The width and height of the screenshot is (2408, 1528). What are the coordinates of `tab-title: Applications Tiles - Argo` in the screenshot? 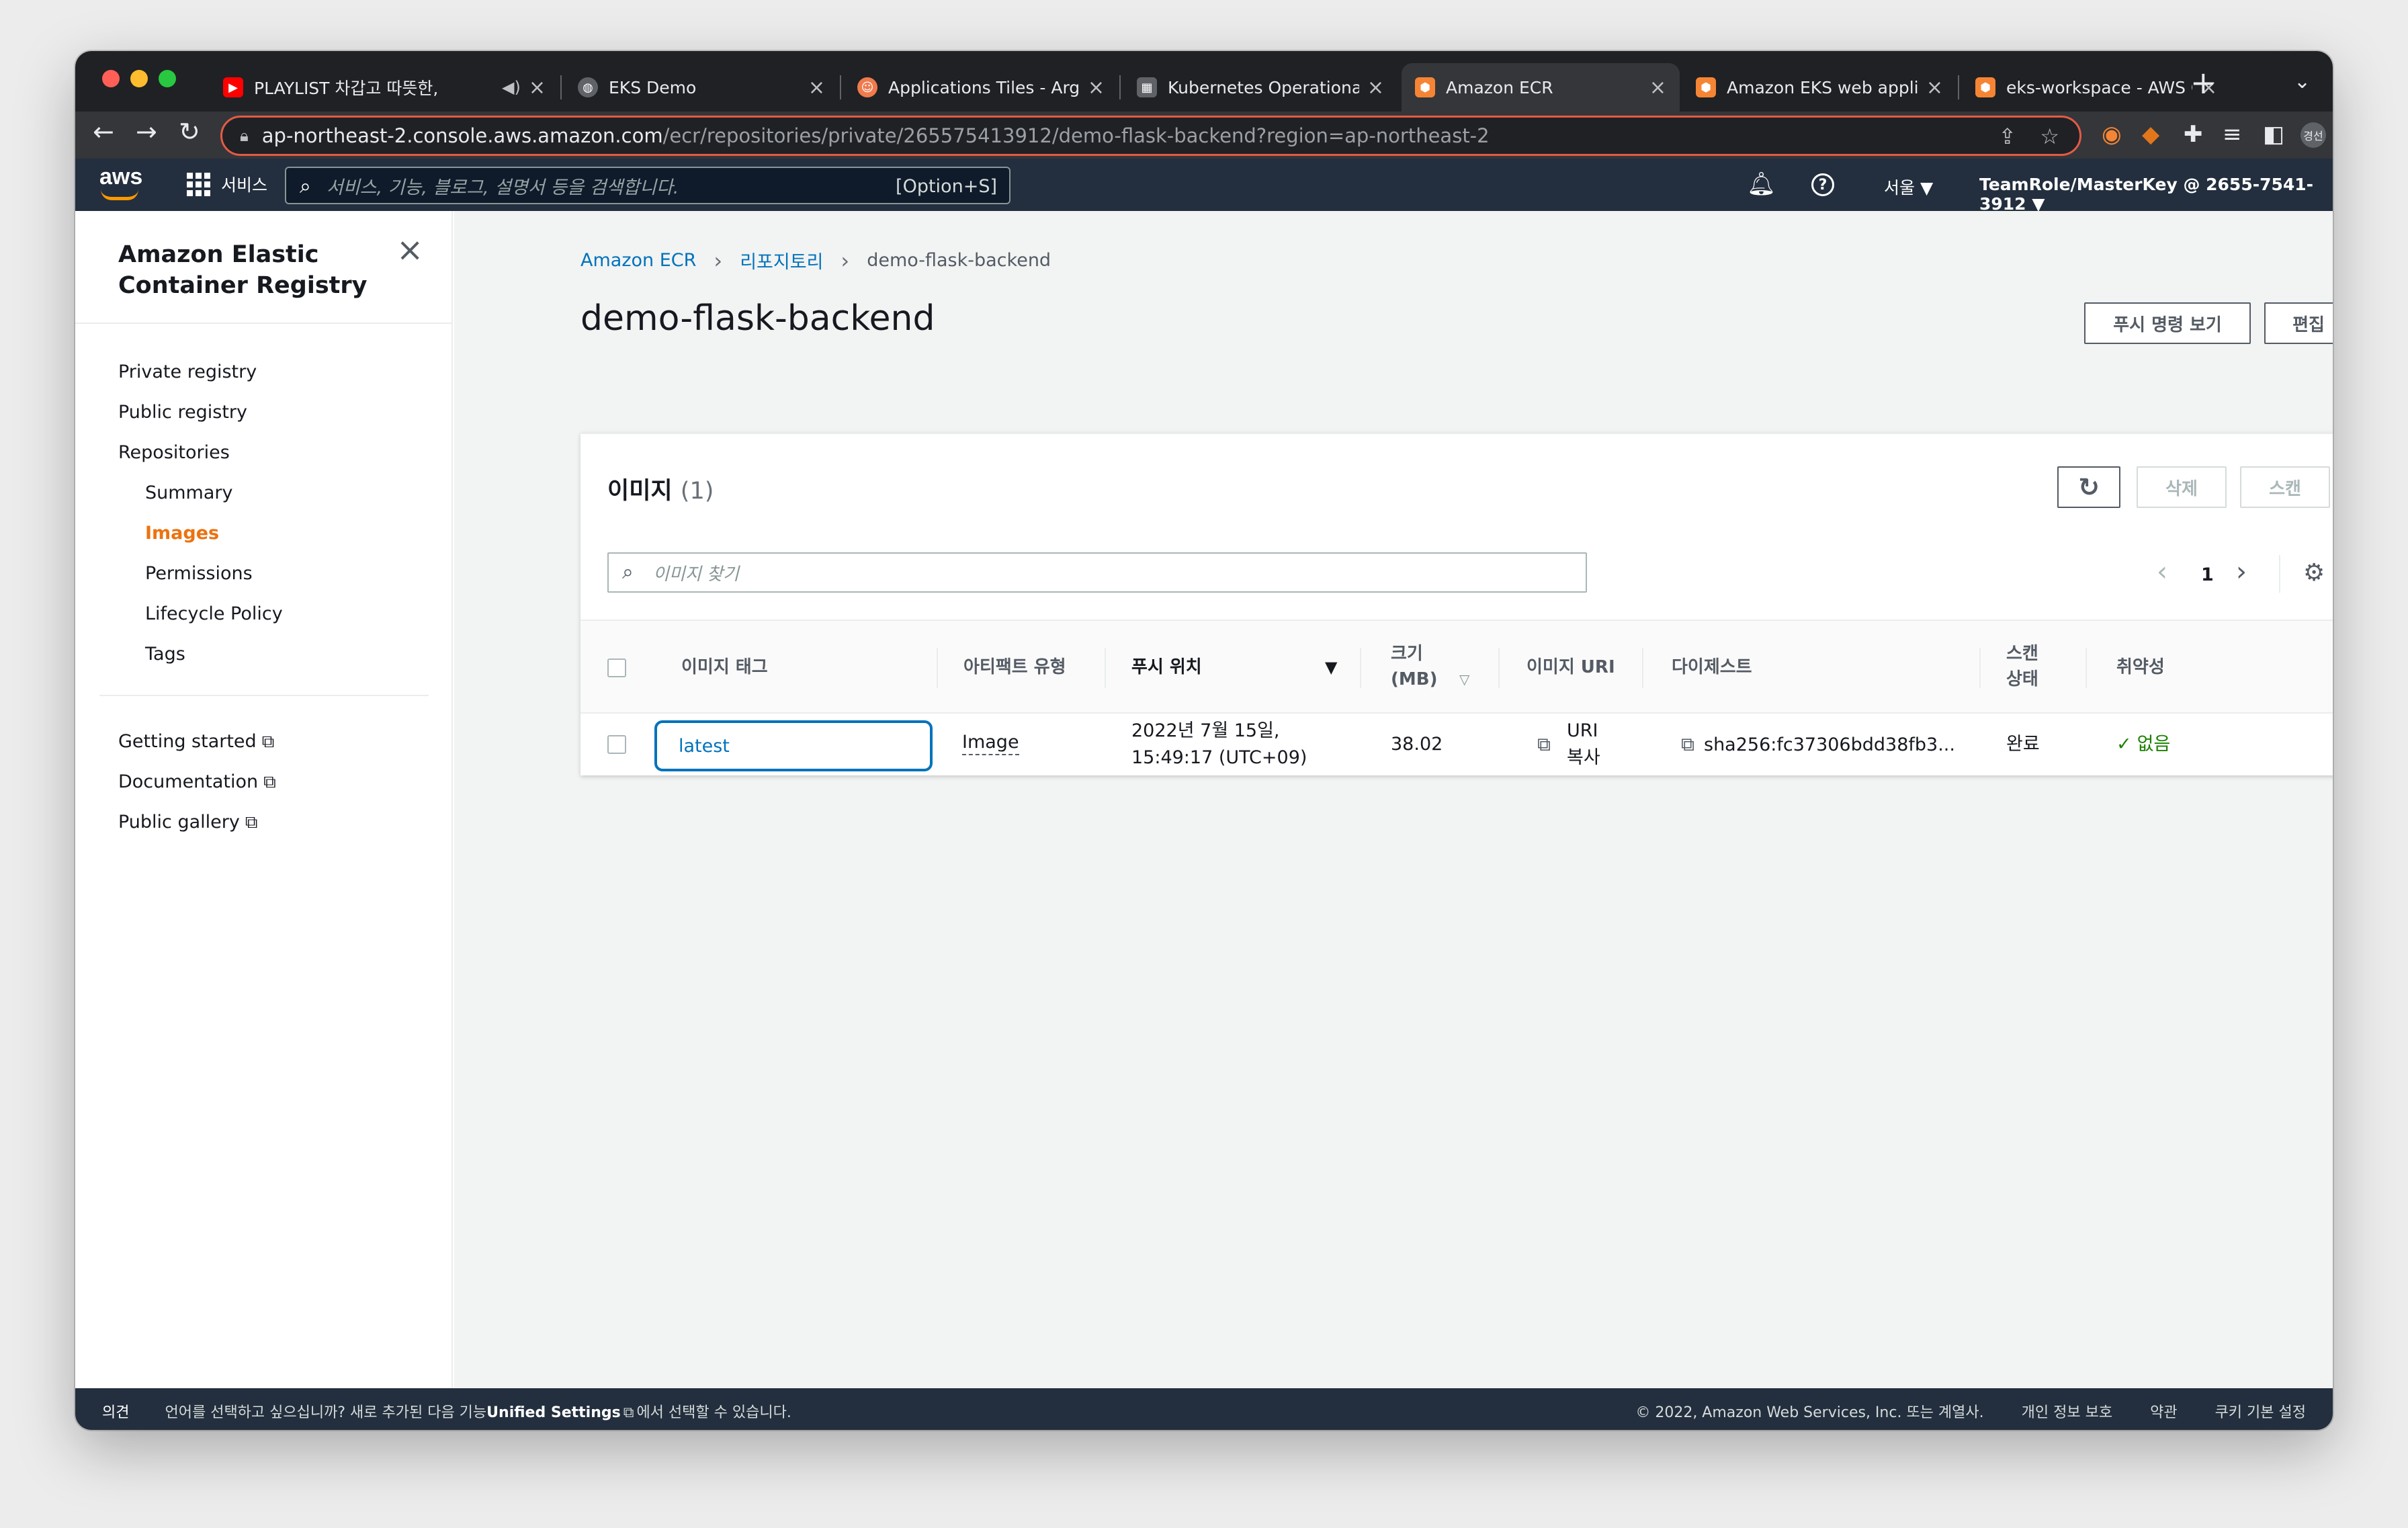 It's located at (984, 87).